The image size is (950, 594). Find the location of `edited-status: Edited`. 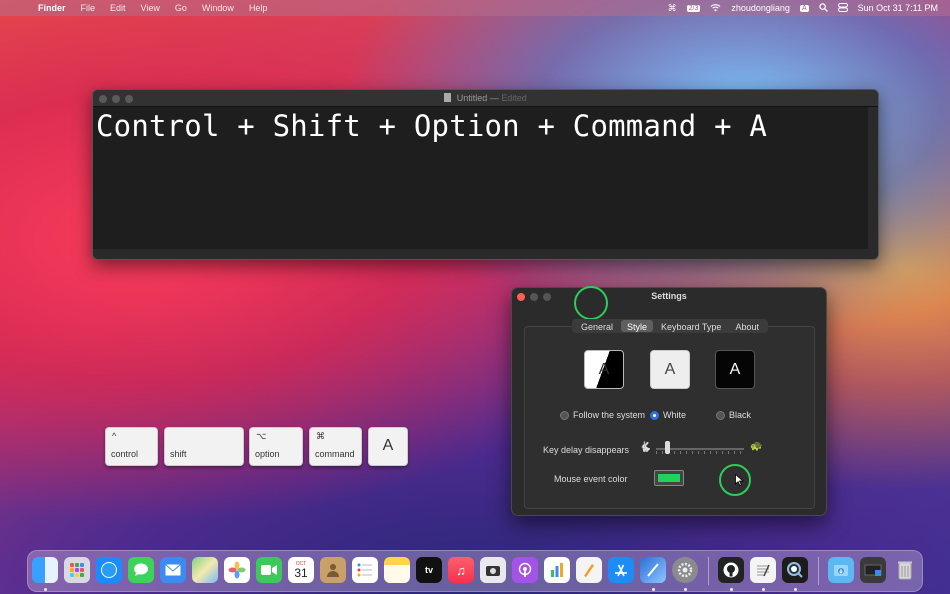

edited-status: Edited is located at coordinates (514, 98).